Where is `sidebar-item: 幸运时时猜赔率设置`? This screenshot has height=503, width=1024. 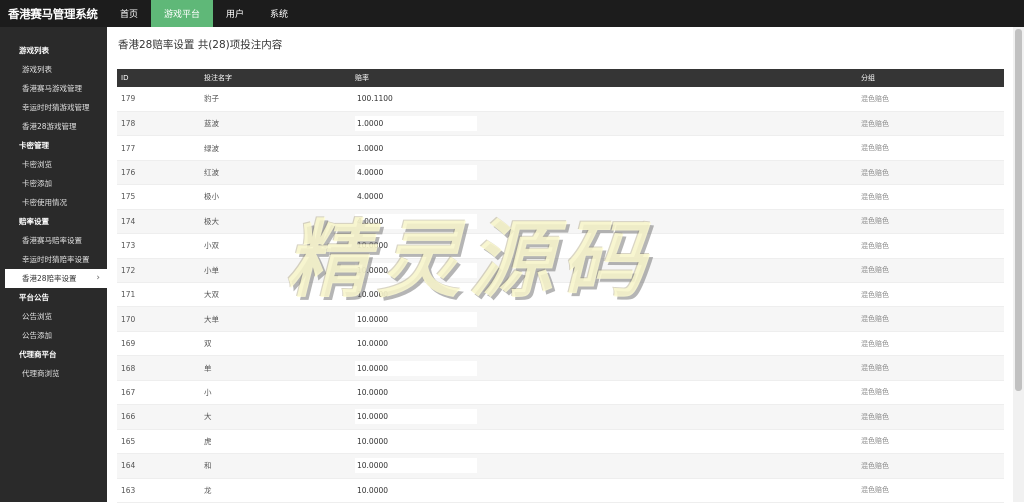 sidebar-item: 幸运时时猜赔率设置 is located at coordinates (53, 259).